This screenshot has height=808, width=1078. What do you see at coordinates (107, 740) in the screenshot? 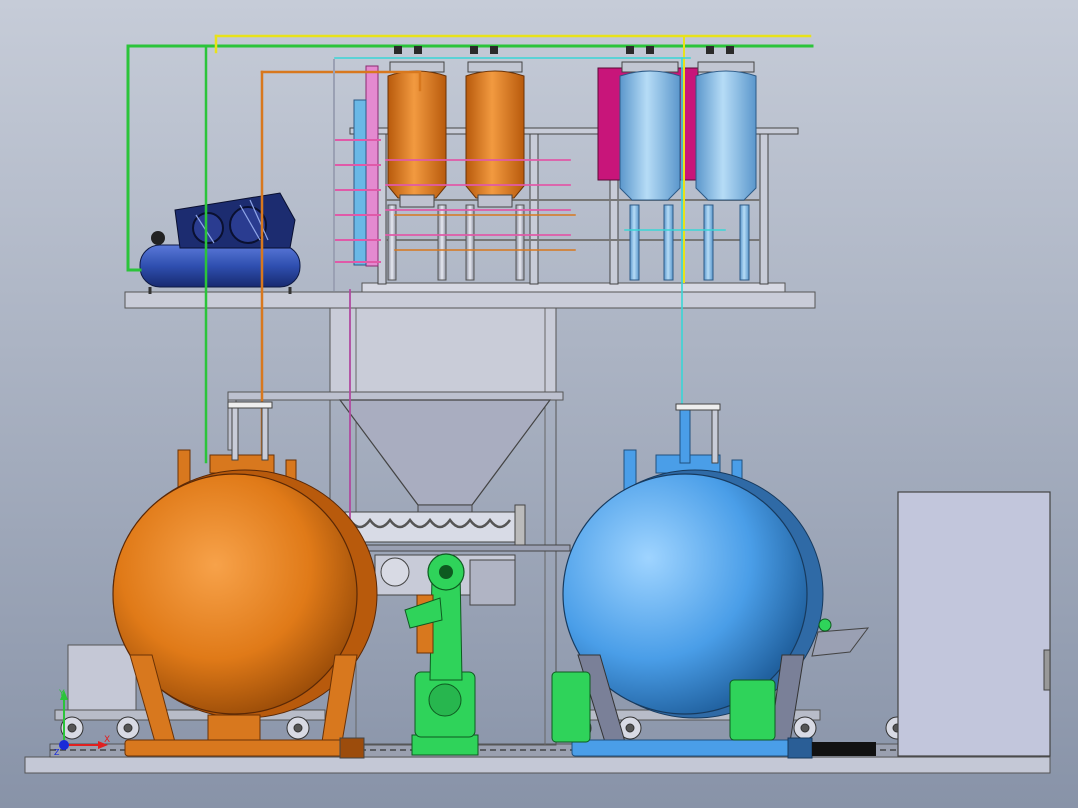
I see `triad-x-label: X` at bounding box center [107, 740].